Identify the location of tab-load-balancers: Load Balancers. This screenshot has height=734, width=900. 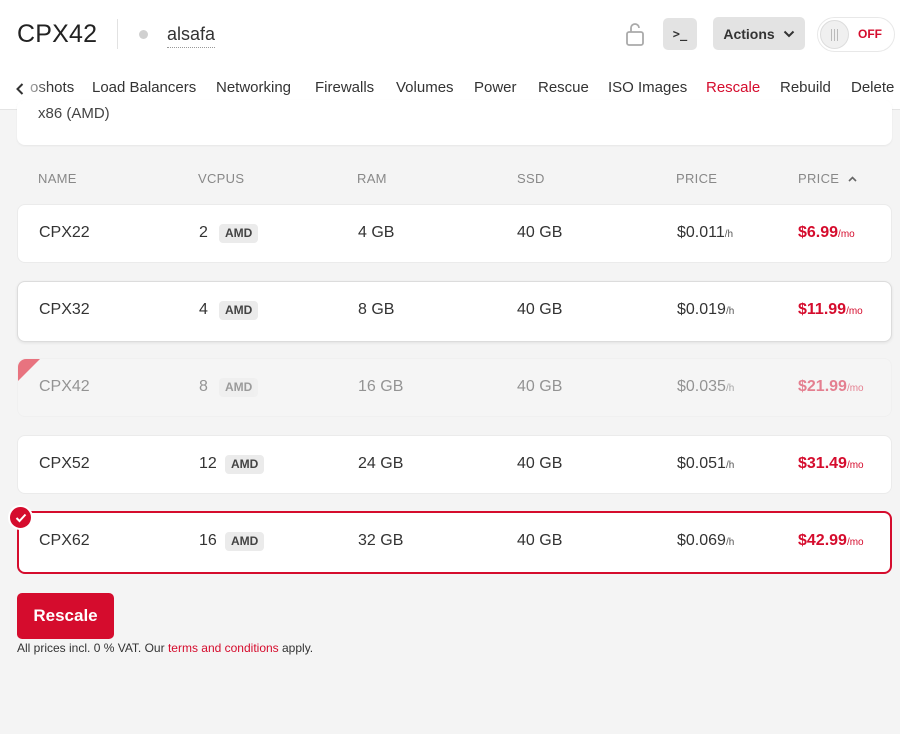
(144, 87).